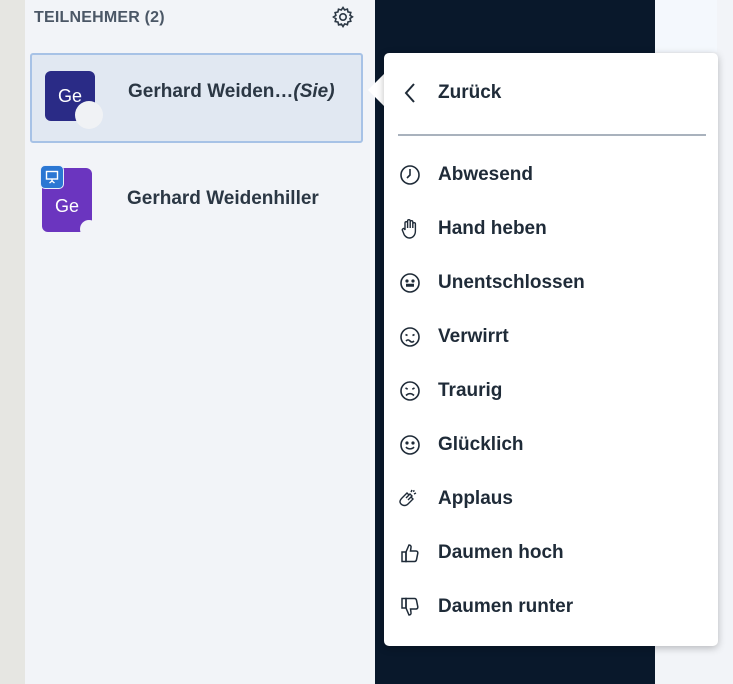 This screenshot has height=684, width=733. Describe the element at coordinates (506, 606) in the screenshot. I see `status-label: Daumen runter` at that location.